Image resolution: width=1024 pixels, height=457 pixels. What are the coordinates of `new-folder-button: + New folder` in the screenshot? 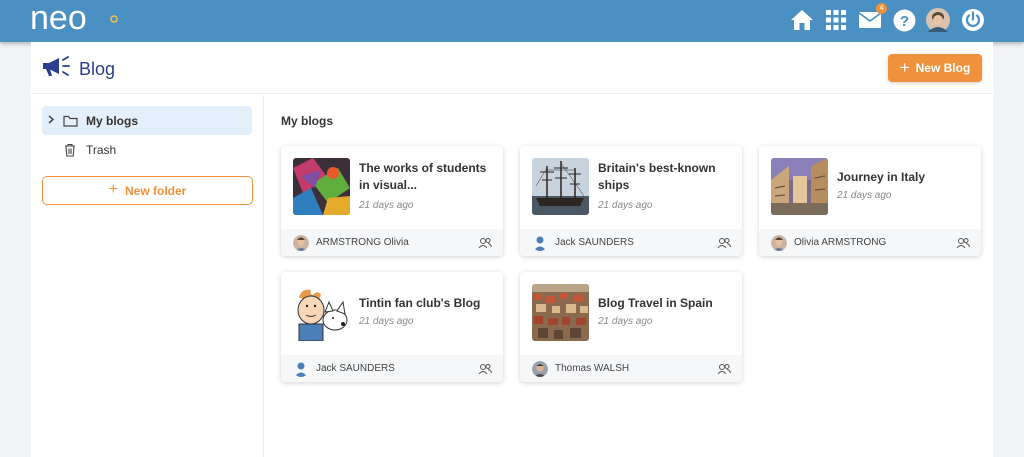 It's located at (147, 190).